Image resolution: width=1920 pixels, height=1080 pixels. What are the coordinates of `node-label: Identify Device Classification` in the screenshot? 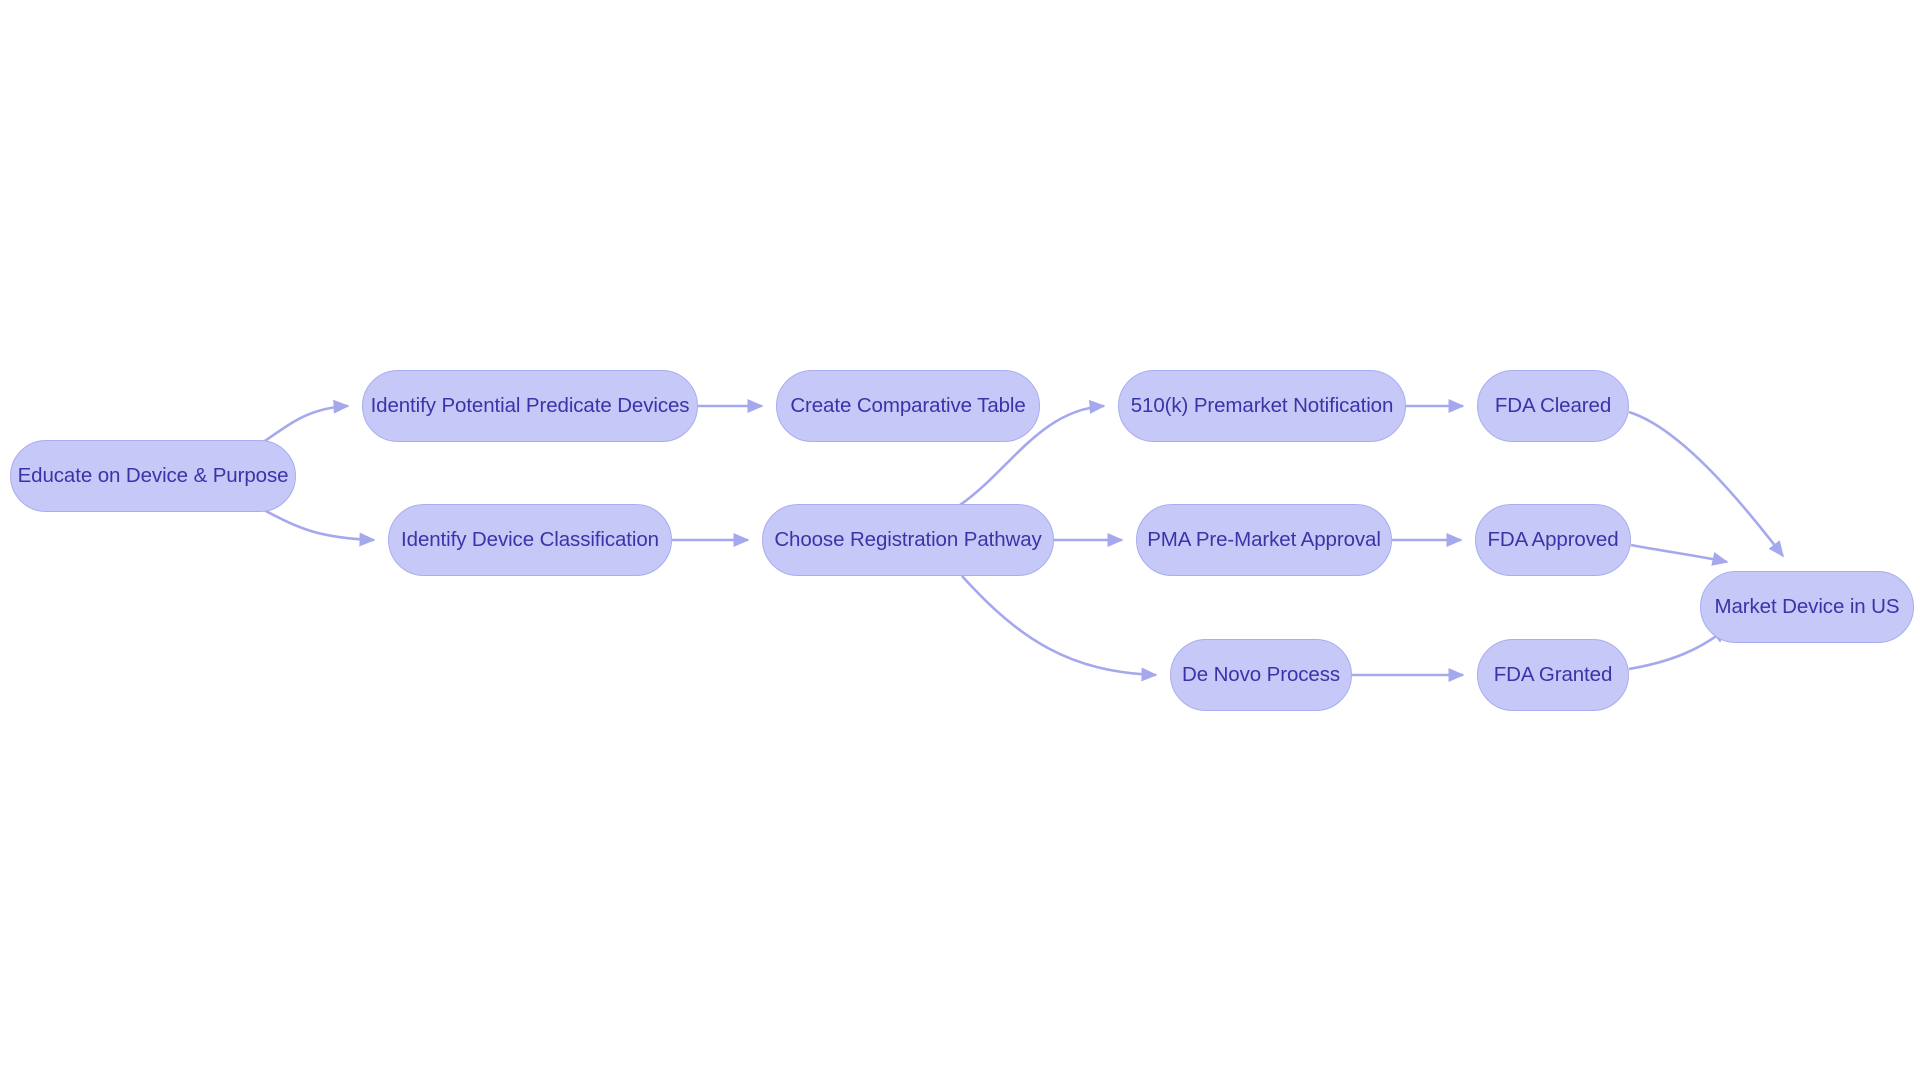 It's located at (530, 539).